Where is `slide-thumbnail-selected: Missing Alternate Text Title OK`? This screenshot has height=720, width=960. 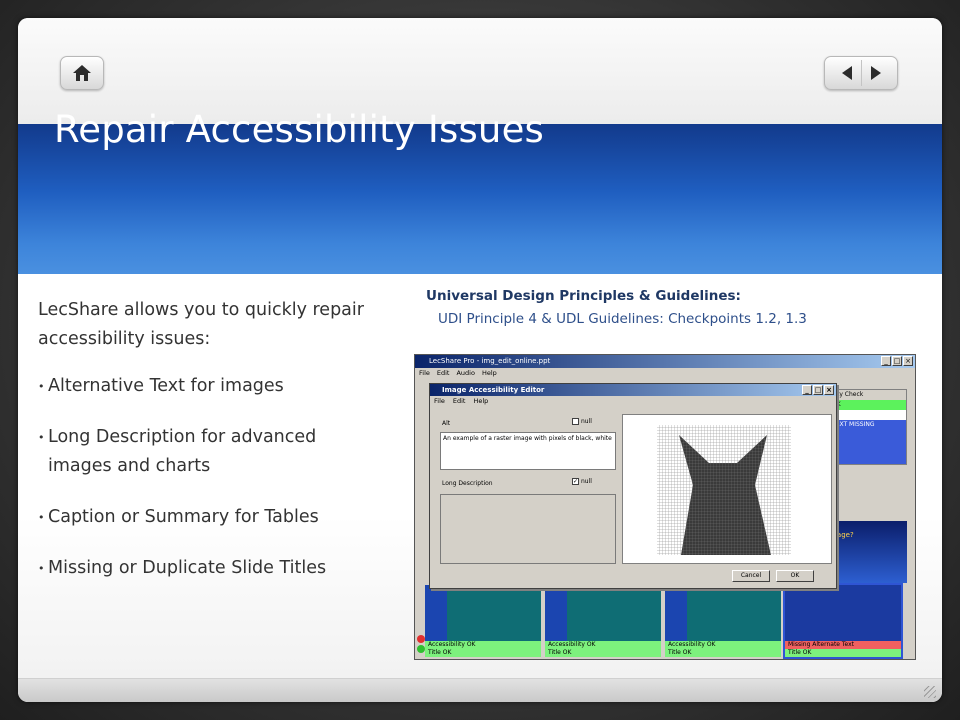
slide-thumbnail-selected: Missing Alternate Text Title OK is located at coordinates (843, 621).